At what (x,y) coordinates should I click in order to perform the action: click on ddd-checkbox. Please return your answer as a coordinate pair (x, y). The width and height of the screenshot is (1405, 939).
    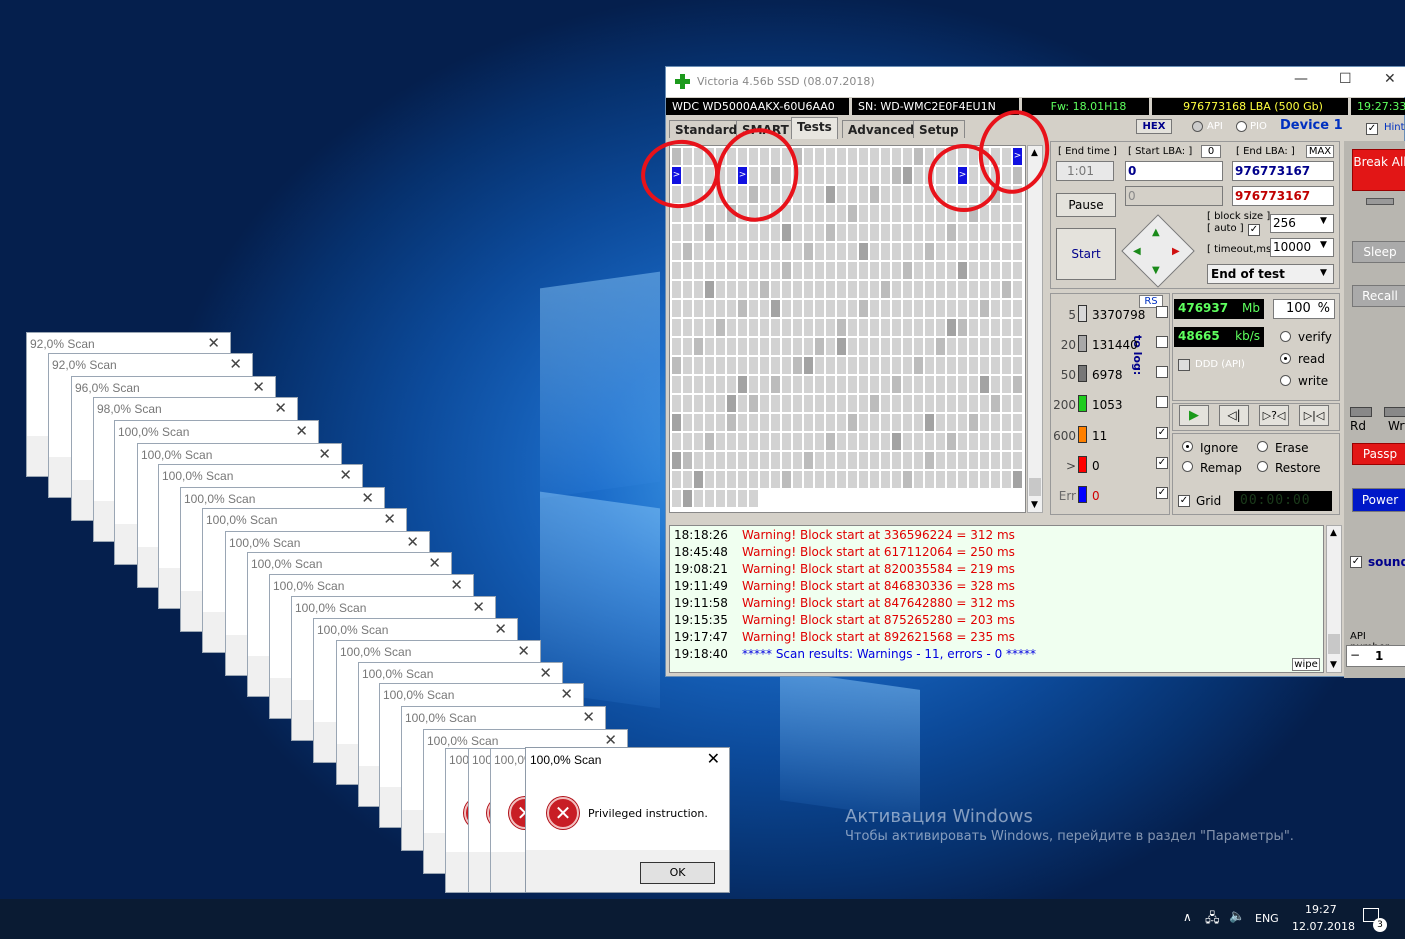
    Looking at the image, I should click on (1184, 365).